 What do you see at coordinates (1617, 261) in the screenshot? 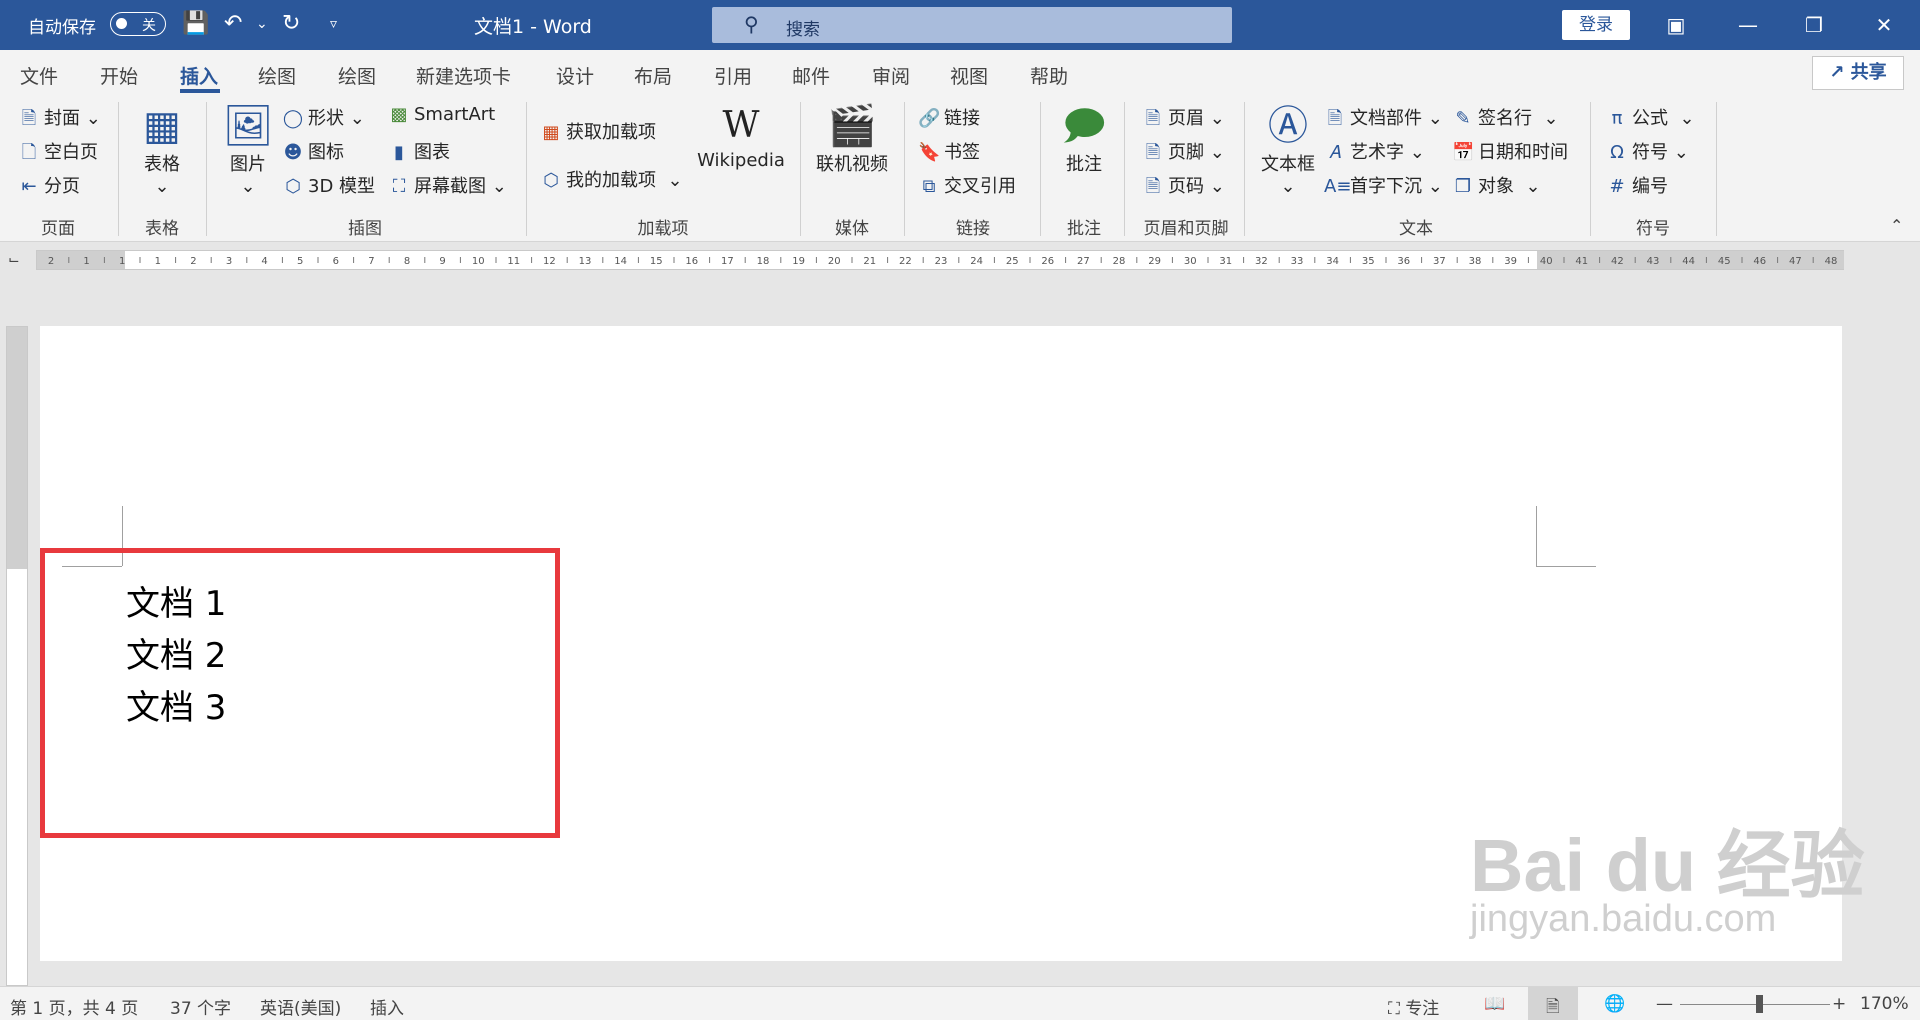
I see `ruler-number: 42` at bounding box center [1617, 261].